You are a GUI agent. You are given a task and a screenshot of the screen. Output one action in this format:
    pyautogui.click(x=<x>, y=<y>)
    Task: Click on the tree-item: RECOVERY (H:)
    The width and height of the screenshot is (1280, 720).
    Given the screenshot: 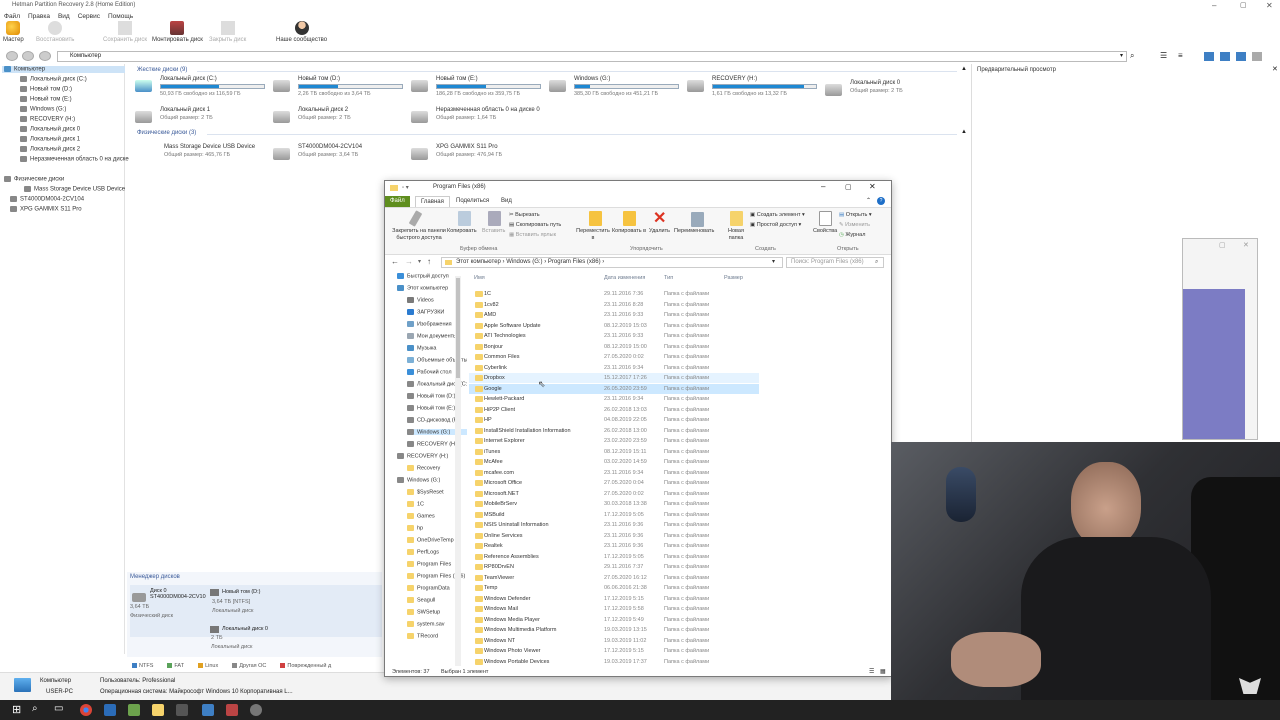 What is the action you would take?
    pyautogui.click(x=46, y=119)
    